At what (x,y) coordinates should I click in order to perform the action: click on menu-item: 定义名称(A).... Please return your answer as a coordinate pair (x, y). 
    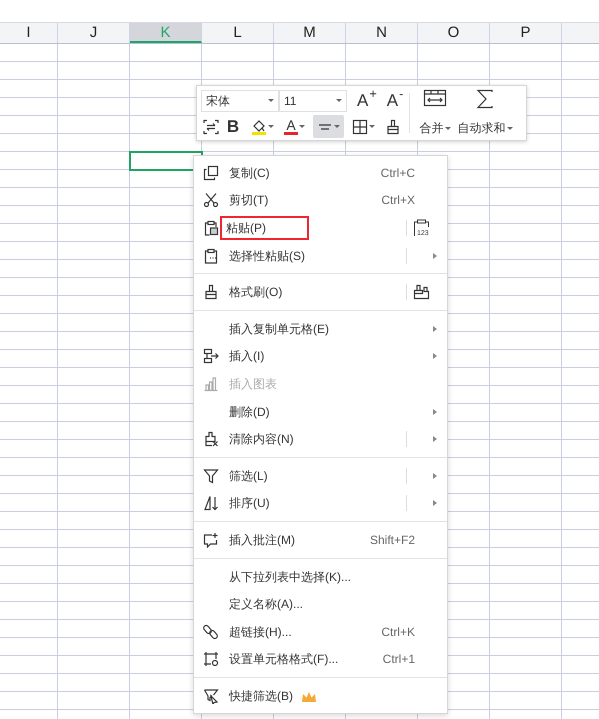
    Looking at the image, I should click on (320, 604).